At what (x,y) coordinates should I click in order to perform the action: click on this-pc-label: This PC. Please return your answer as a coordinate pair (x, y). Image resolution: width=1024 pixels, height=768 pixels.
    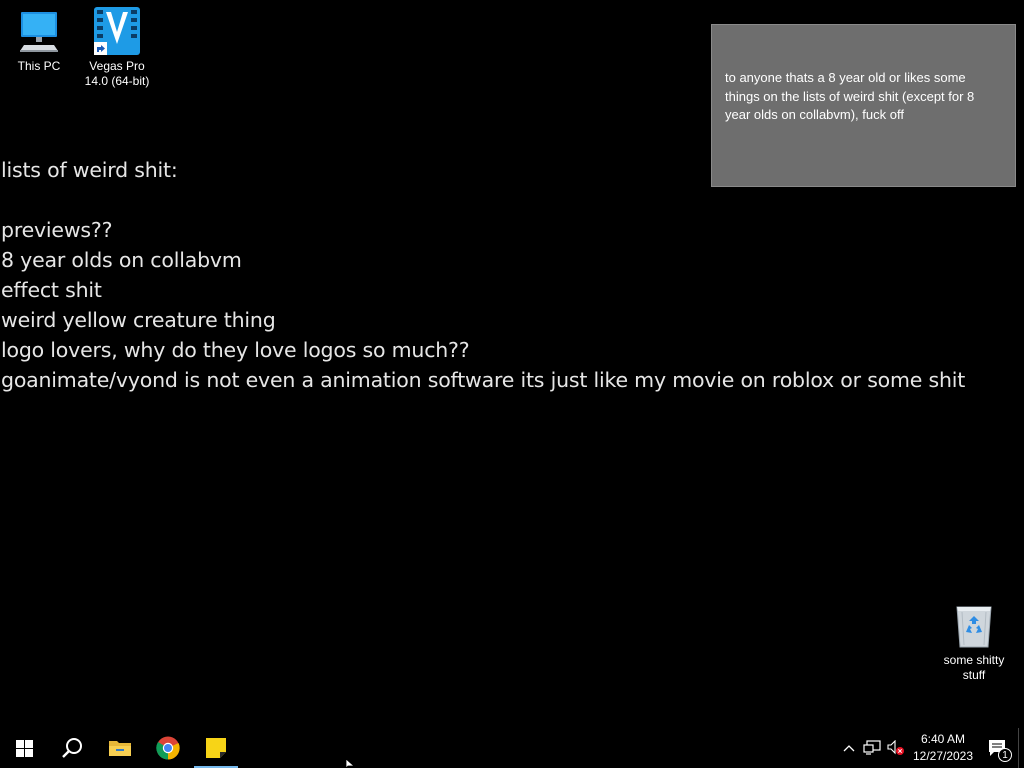
    Looking at the image, I should click on (39, 66).